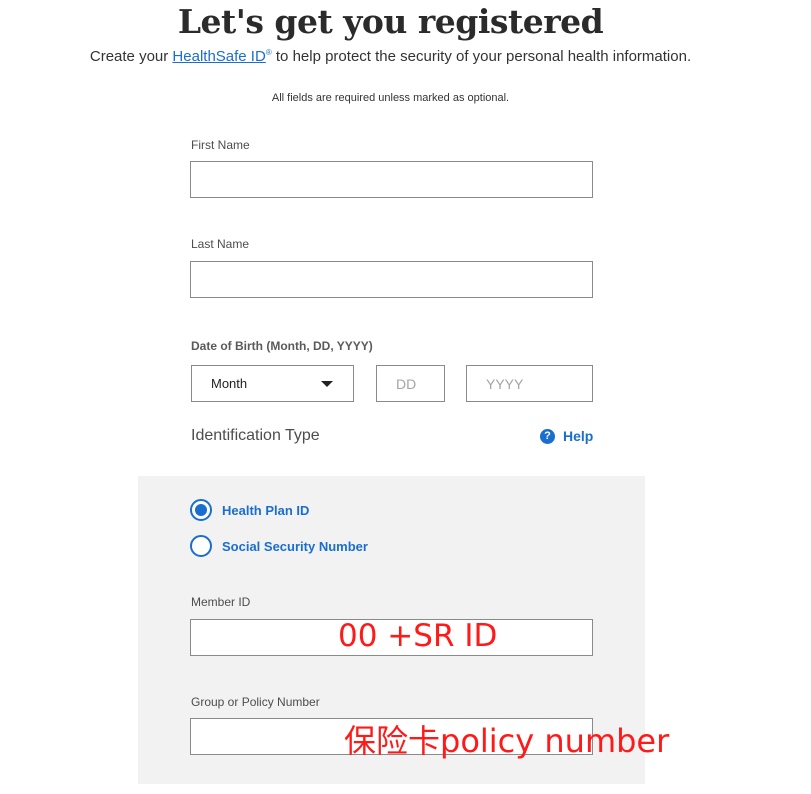 The width and height of the screenshot is (811, 794). I want to click on dob-year-input, so click(529, 383).